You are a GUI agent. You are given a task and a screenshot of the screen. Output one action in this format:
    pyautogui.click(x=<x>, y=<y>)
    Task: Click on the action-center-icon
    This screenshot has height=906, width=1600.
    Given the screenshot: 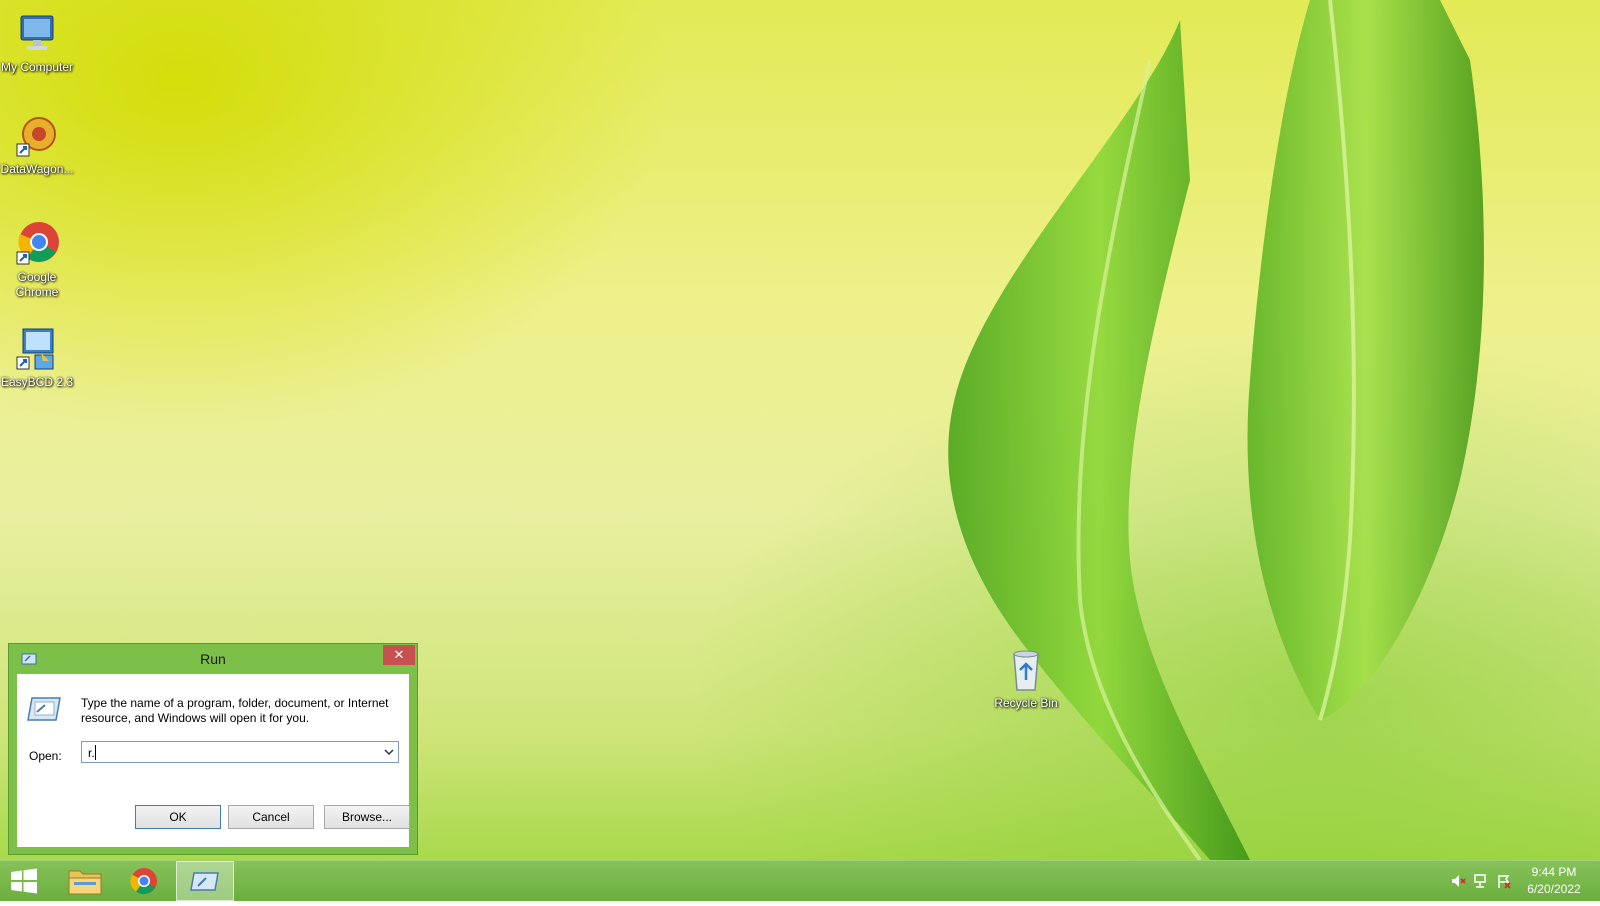 What is the action you would take?
    pyautogui.click(x=1504, y=881)
    